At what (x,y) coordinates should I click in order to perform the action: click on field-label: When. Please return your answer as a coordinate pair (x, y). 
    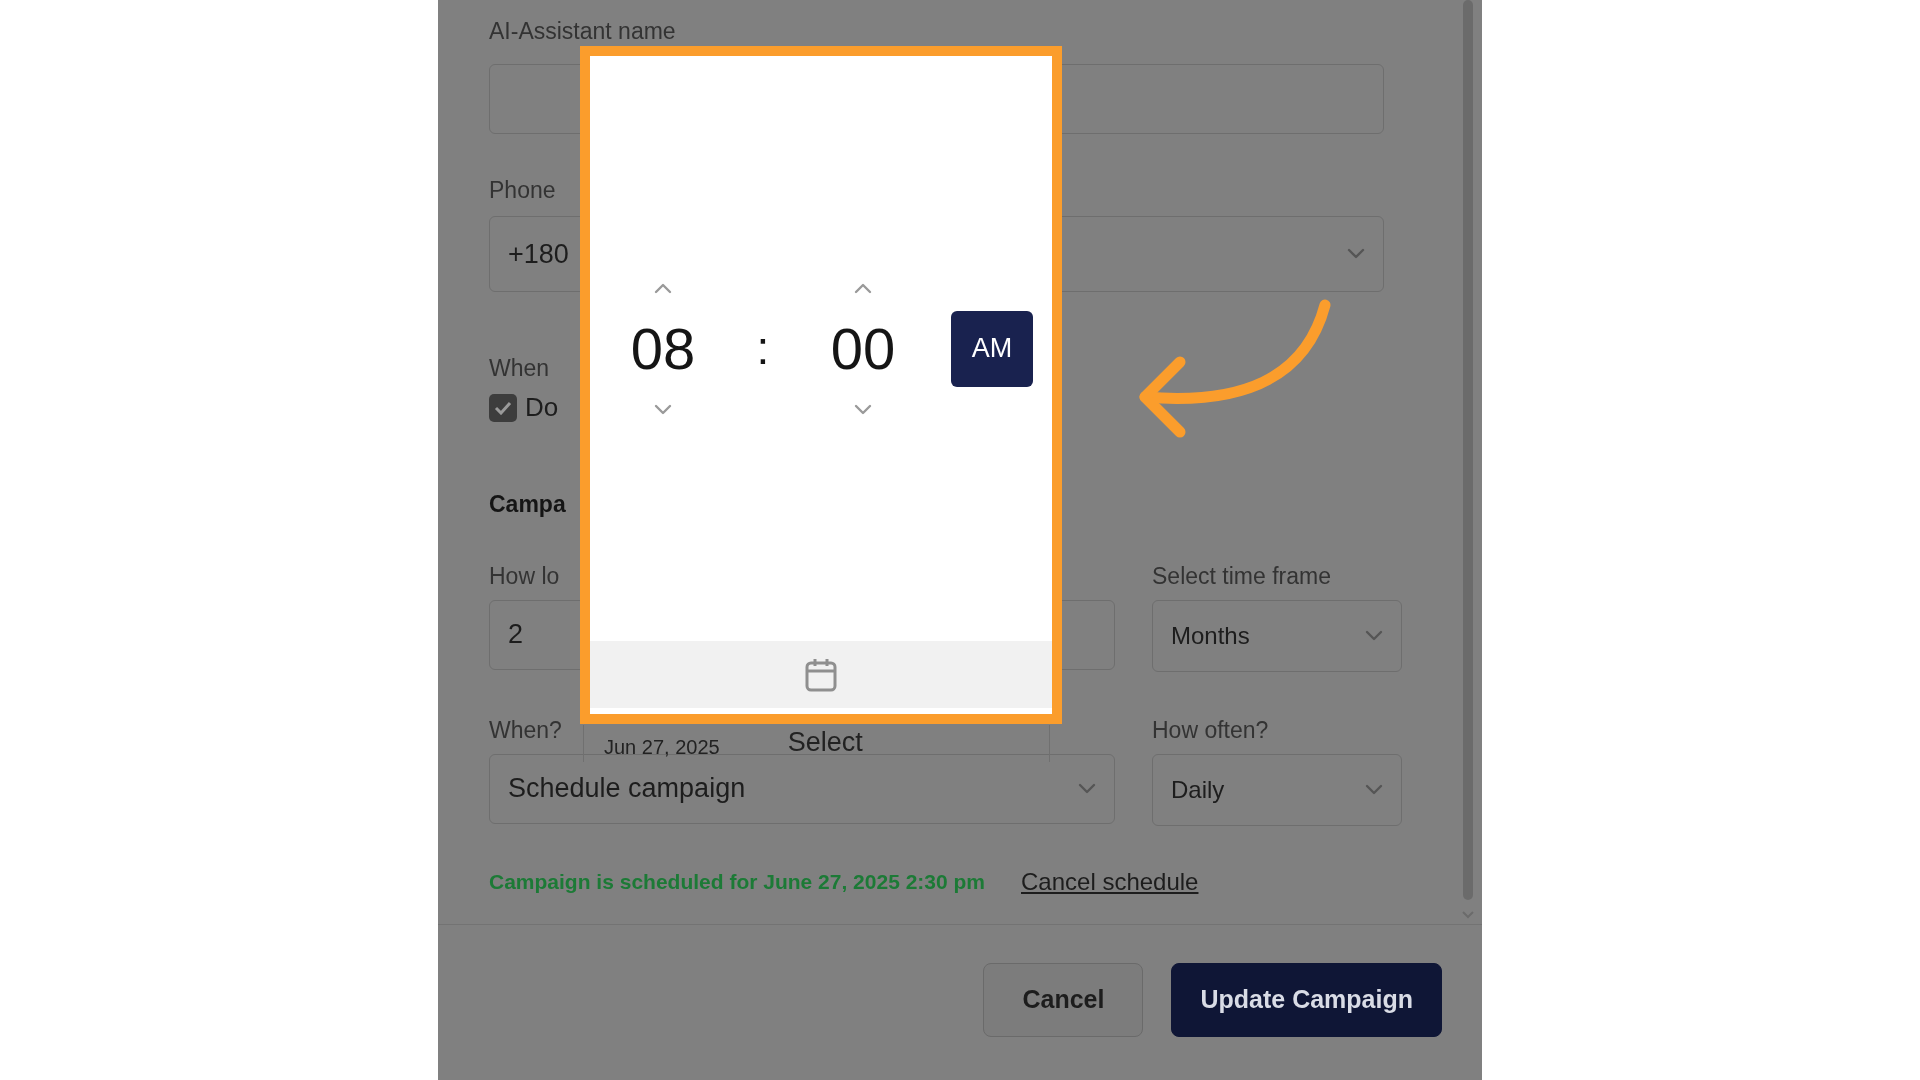
    Looking at the image, I should click on (519, 368).